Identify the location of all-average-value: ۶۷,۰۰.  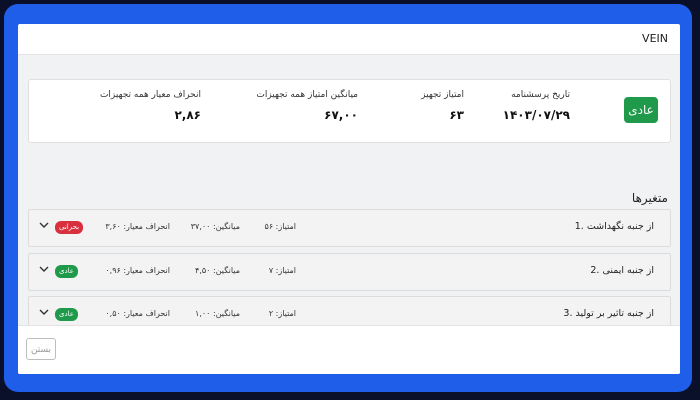
(341, 115).